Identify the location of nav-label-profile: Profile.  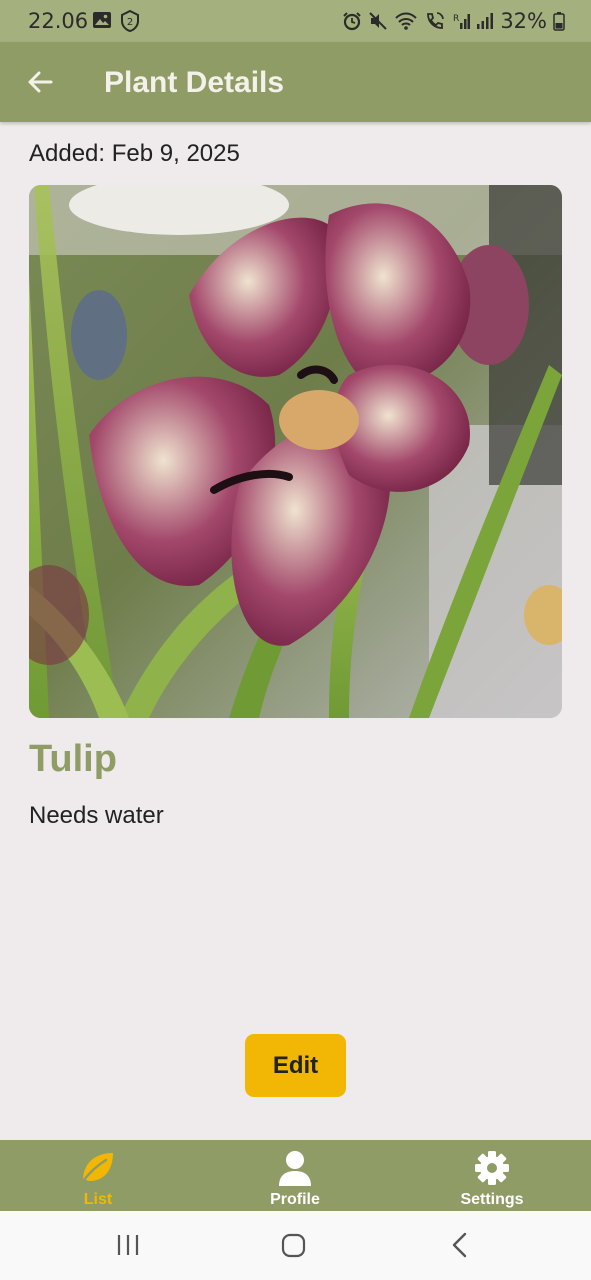
(295, 1199).